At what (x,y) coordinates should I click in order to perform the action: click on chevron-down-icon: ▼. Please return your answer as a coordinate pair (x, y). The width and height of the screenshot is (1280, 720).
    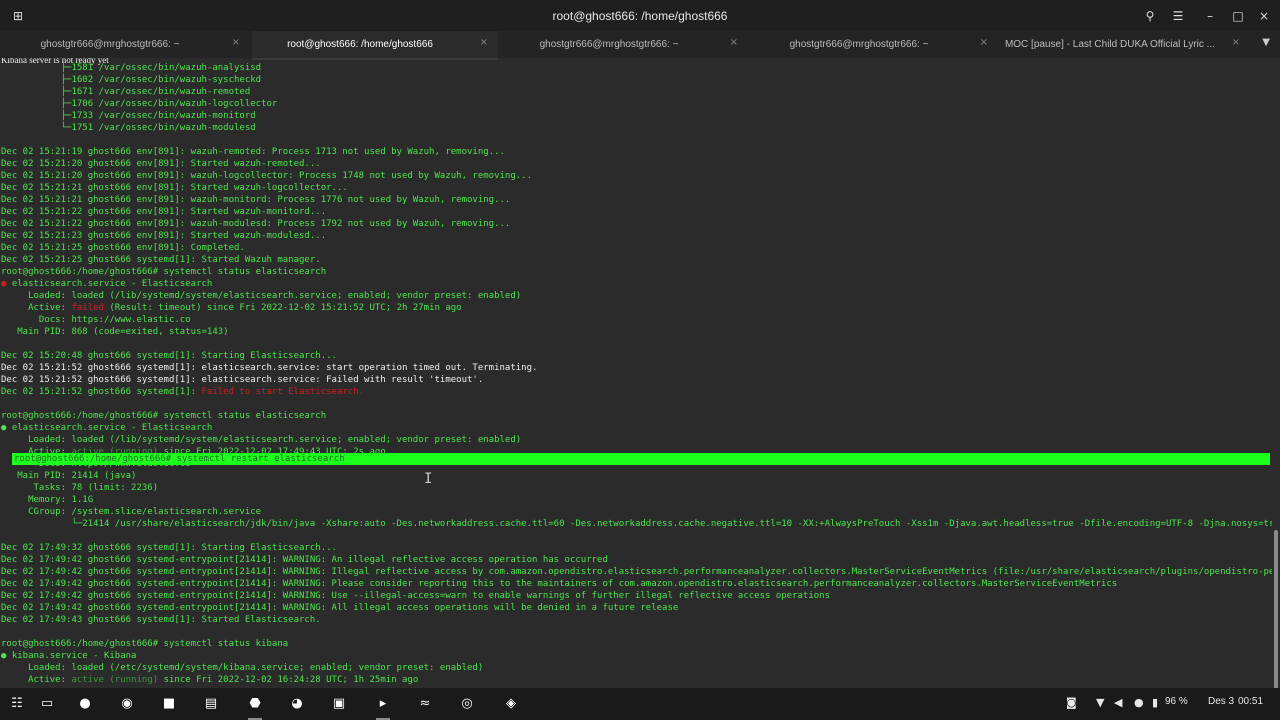
    Looking at the image, I should click on (1266, 42).